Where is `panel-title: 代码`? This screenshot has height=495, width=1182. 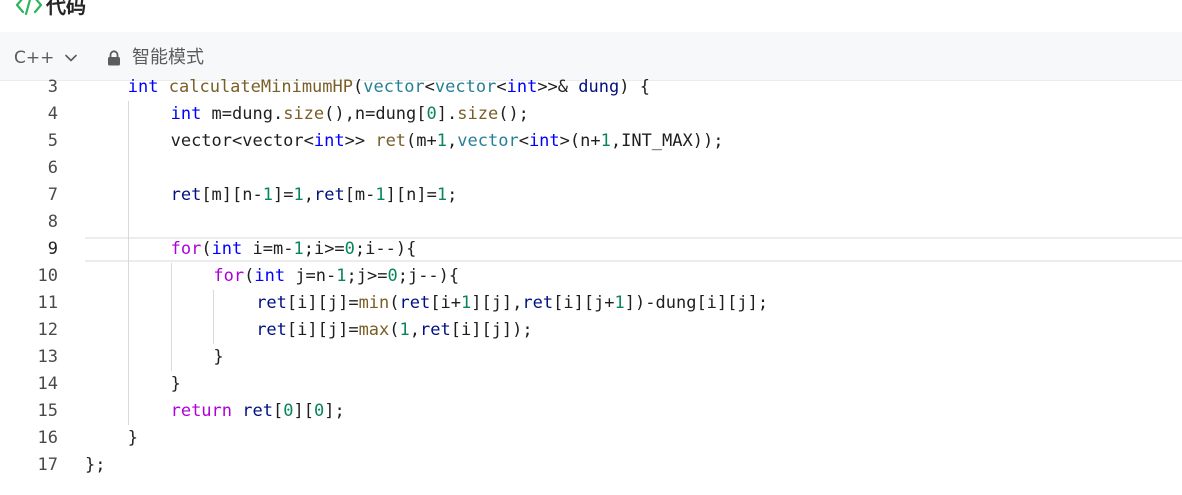
panel-title: 代码 is located at coordinates (66, 9).